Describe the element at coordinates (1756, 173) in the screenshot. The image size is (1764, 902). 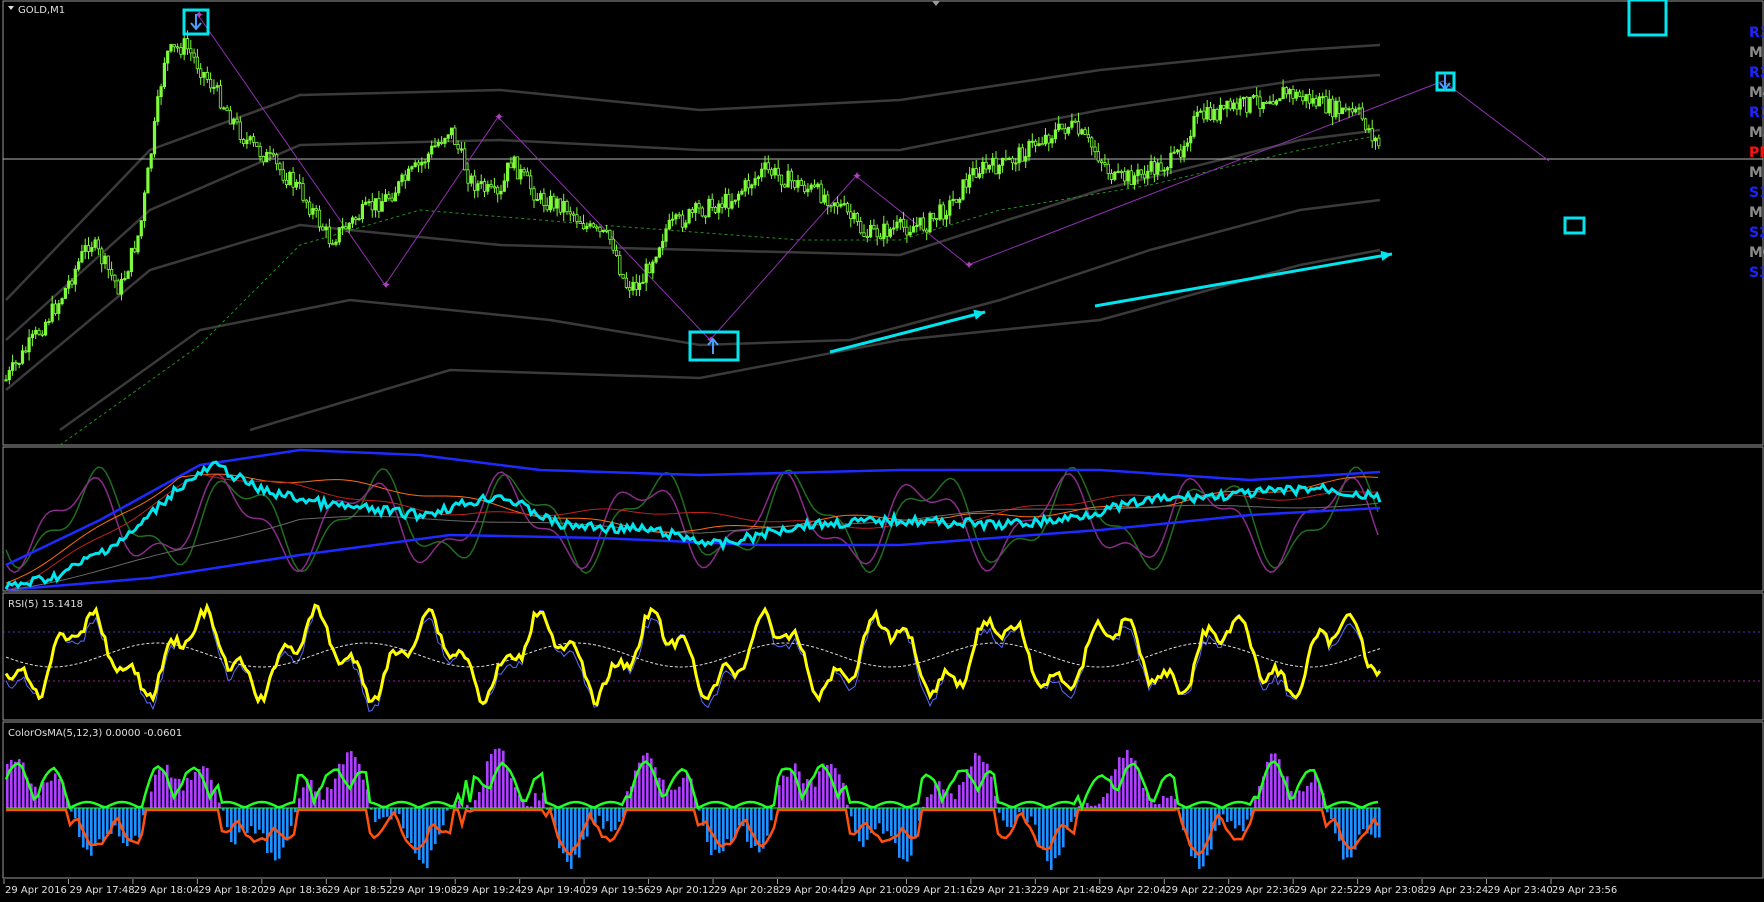
I see `pivot-label-m2: M2` at that location.